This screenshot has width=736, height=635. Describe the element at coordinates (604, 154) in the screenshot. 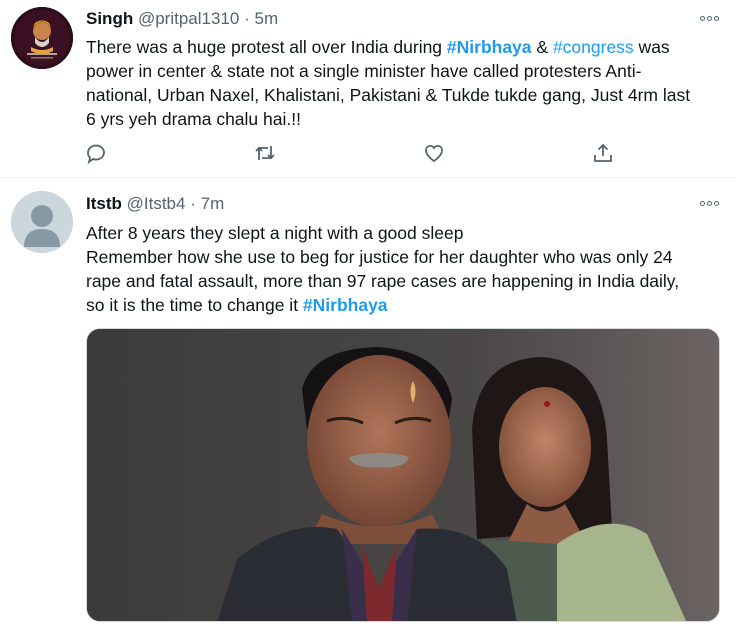

I see `share-icon` at that location.